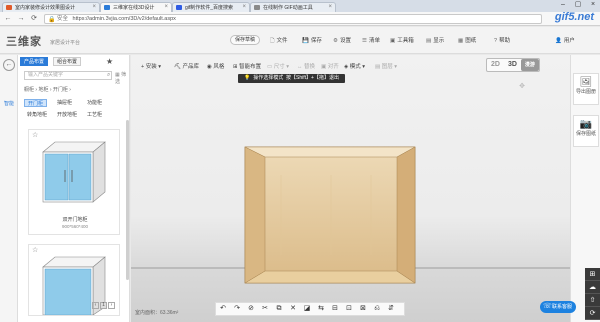 The width and height of the screenshot is (600, 322). What do you see at coordinates (495, 65) in the screenshot?
I see `view-2d-button: 2D` at bounding box center [495, 65].